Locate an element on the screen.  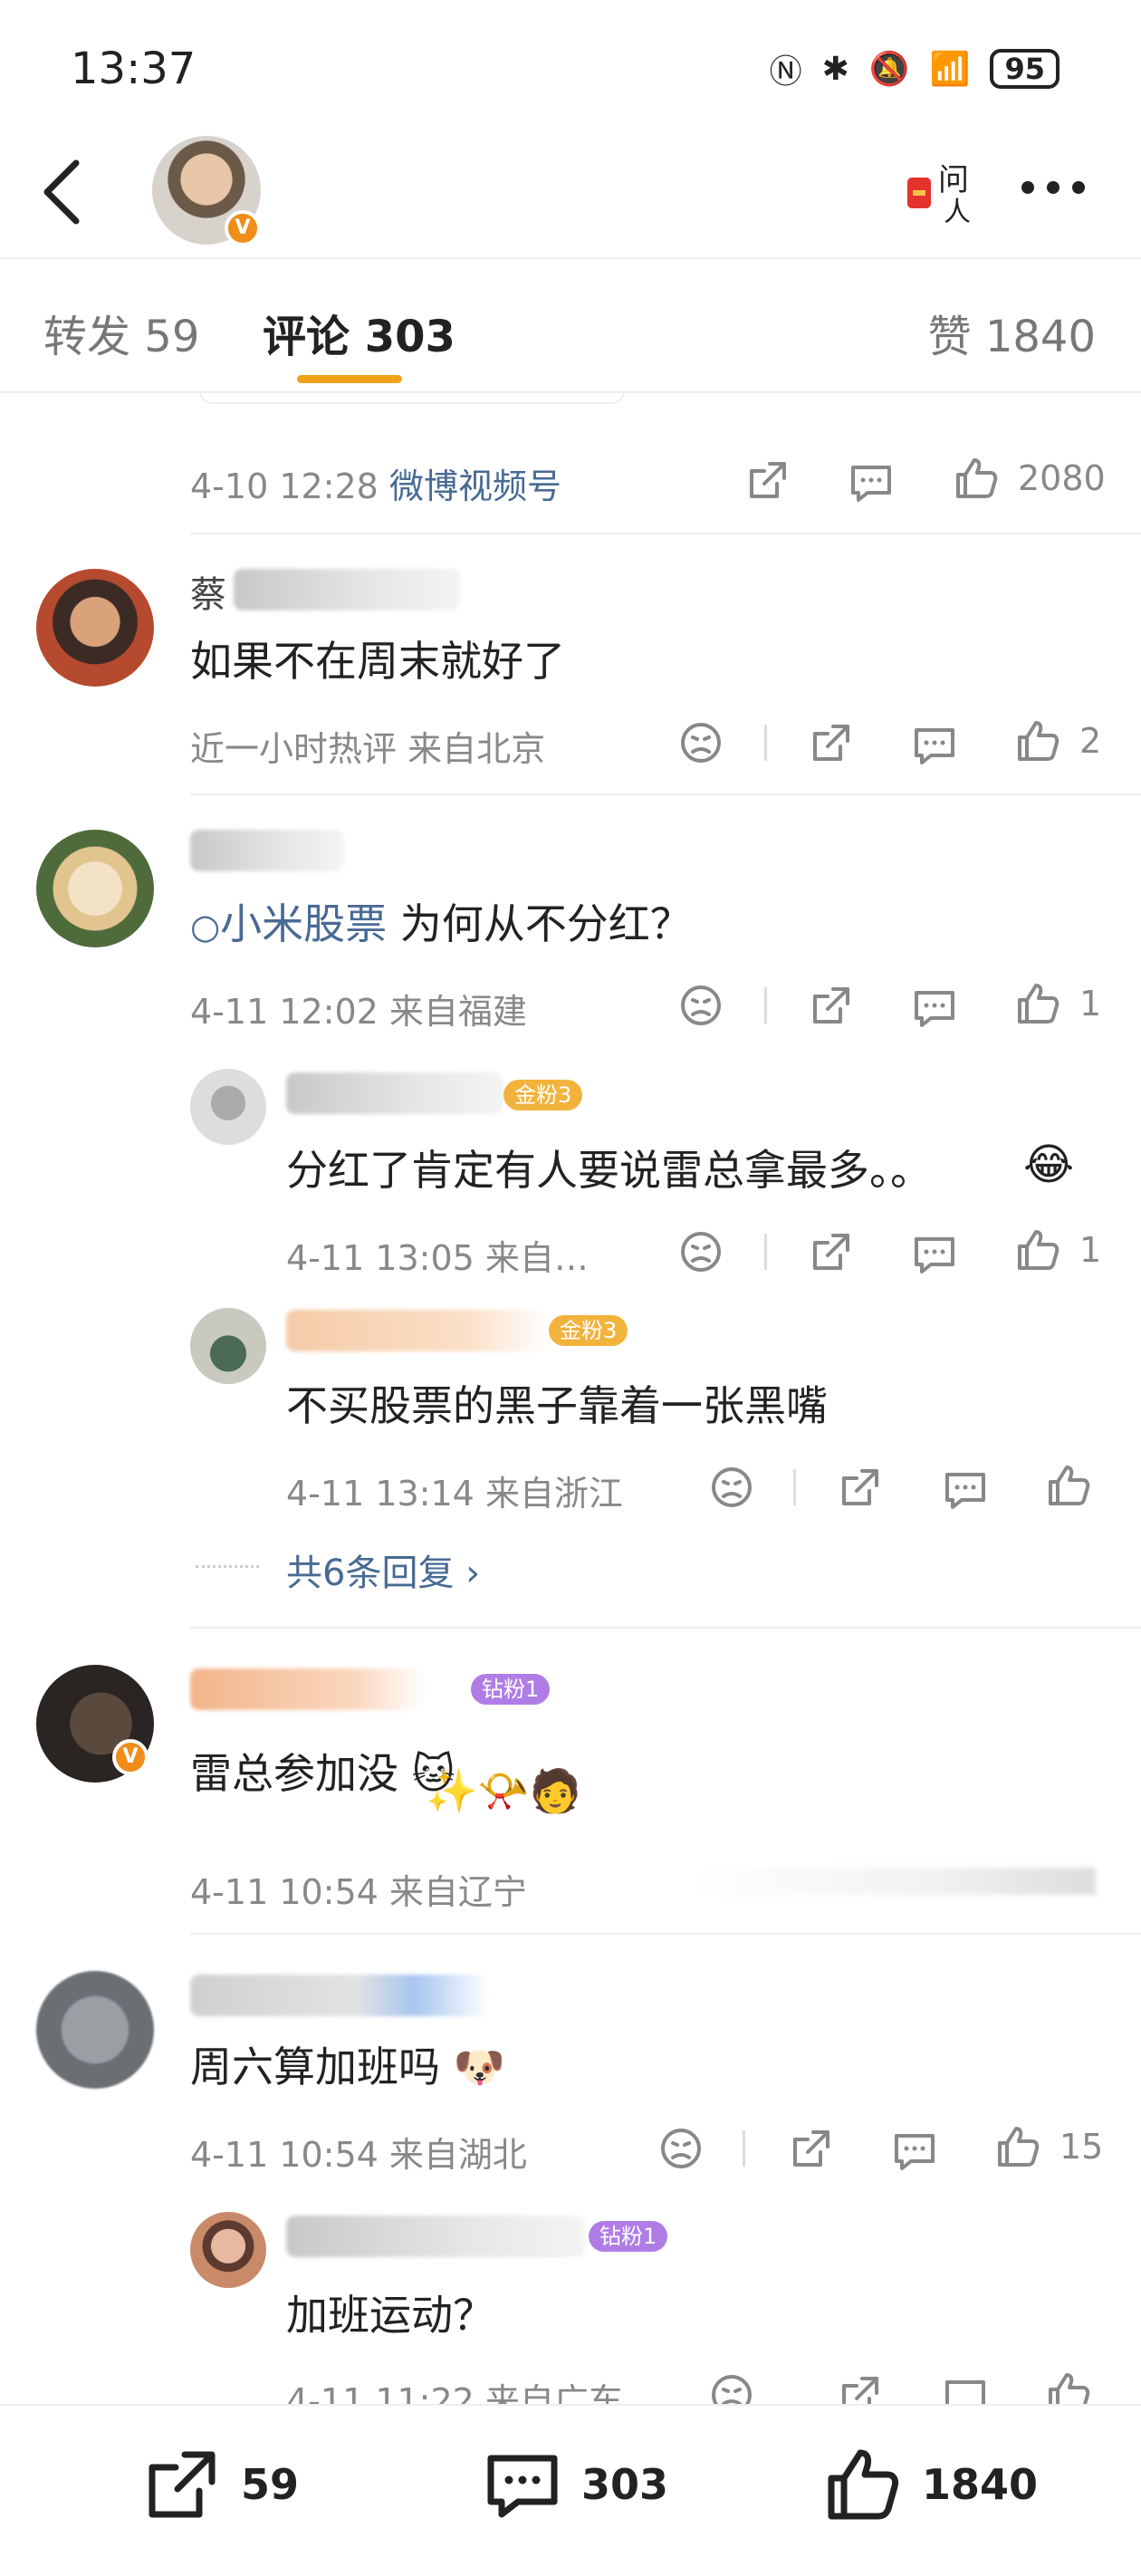
collapsed-card-edge is located at coordinates (412, 397).